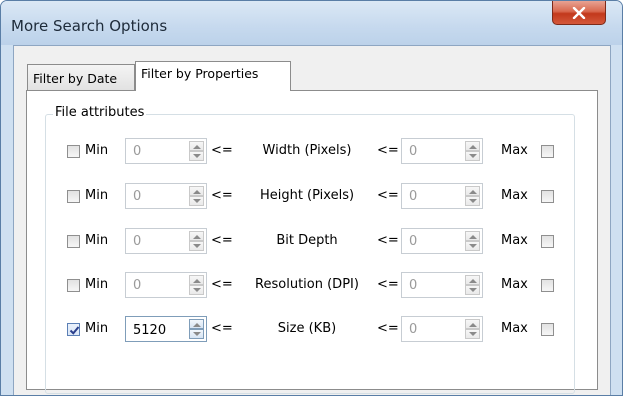 This screenshot has height=396, width=623. Describe the element at coordinates (89, 26) in the screenshot. I see `window-title: More Search Options` at that location.